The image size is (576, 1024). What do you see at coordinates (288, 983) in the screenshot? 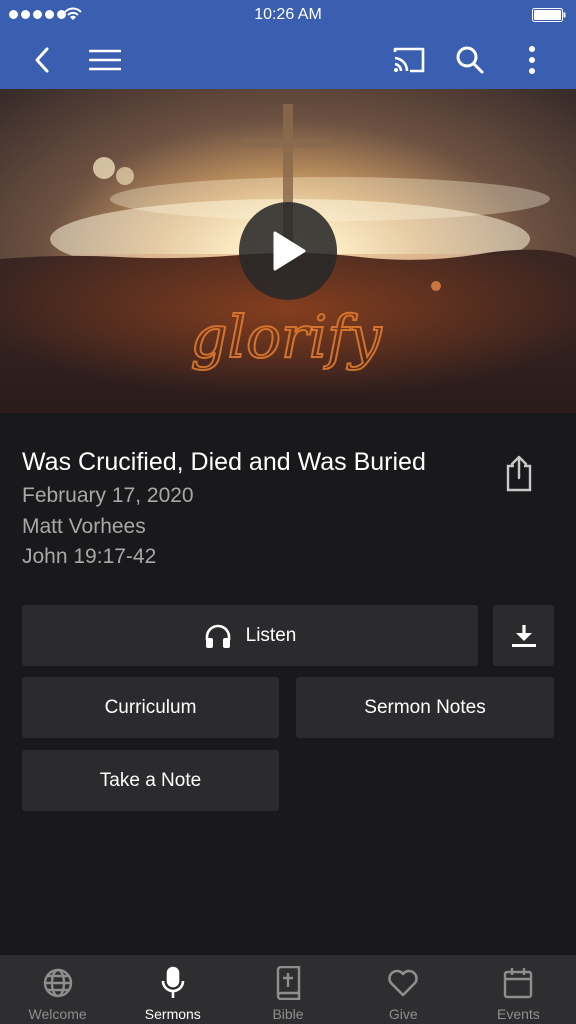
I see `bible-icon` at bounding box center [288, 983].